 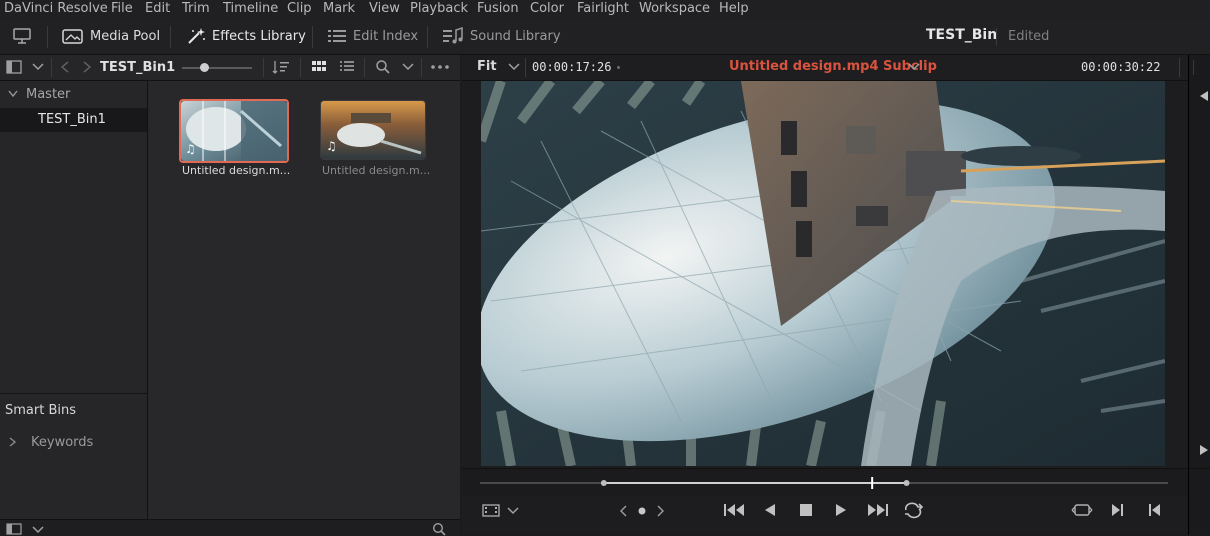 I want to click on jog-control, so click(x=643, y=511).